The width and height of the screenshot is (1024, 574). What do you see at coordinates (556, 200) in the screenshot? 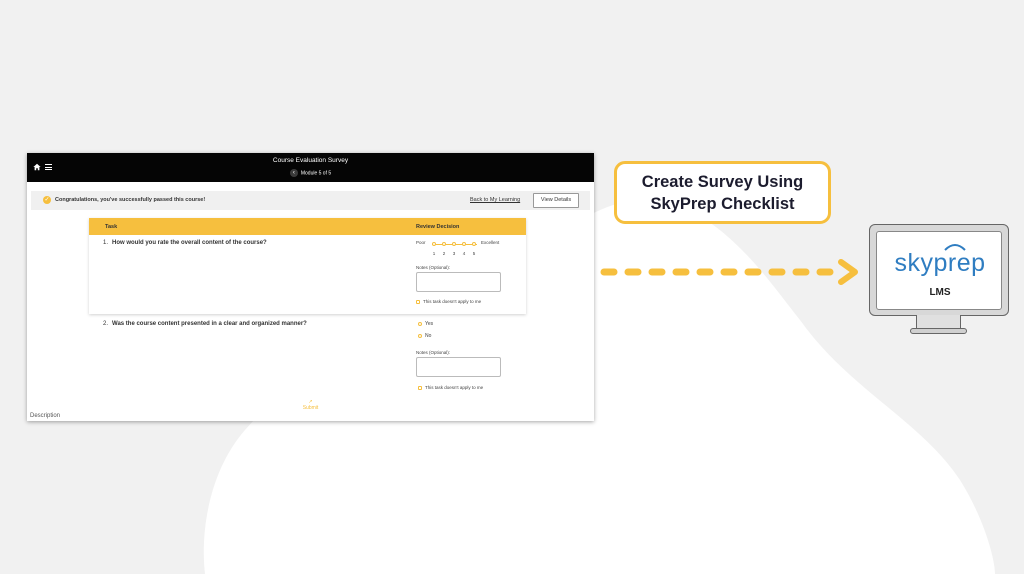
I see `view-details-button: View Details` at bounding box center [556, 200].